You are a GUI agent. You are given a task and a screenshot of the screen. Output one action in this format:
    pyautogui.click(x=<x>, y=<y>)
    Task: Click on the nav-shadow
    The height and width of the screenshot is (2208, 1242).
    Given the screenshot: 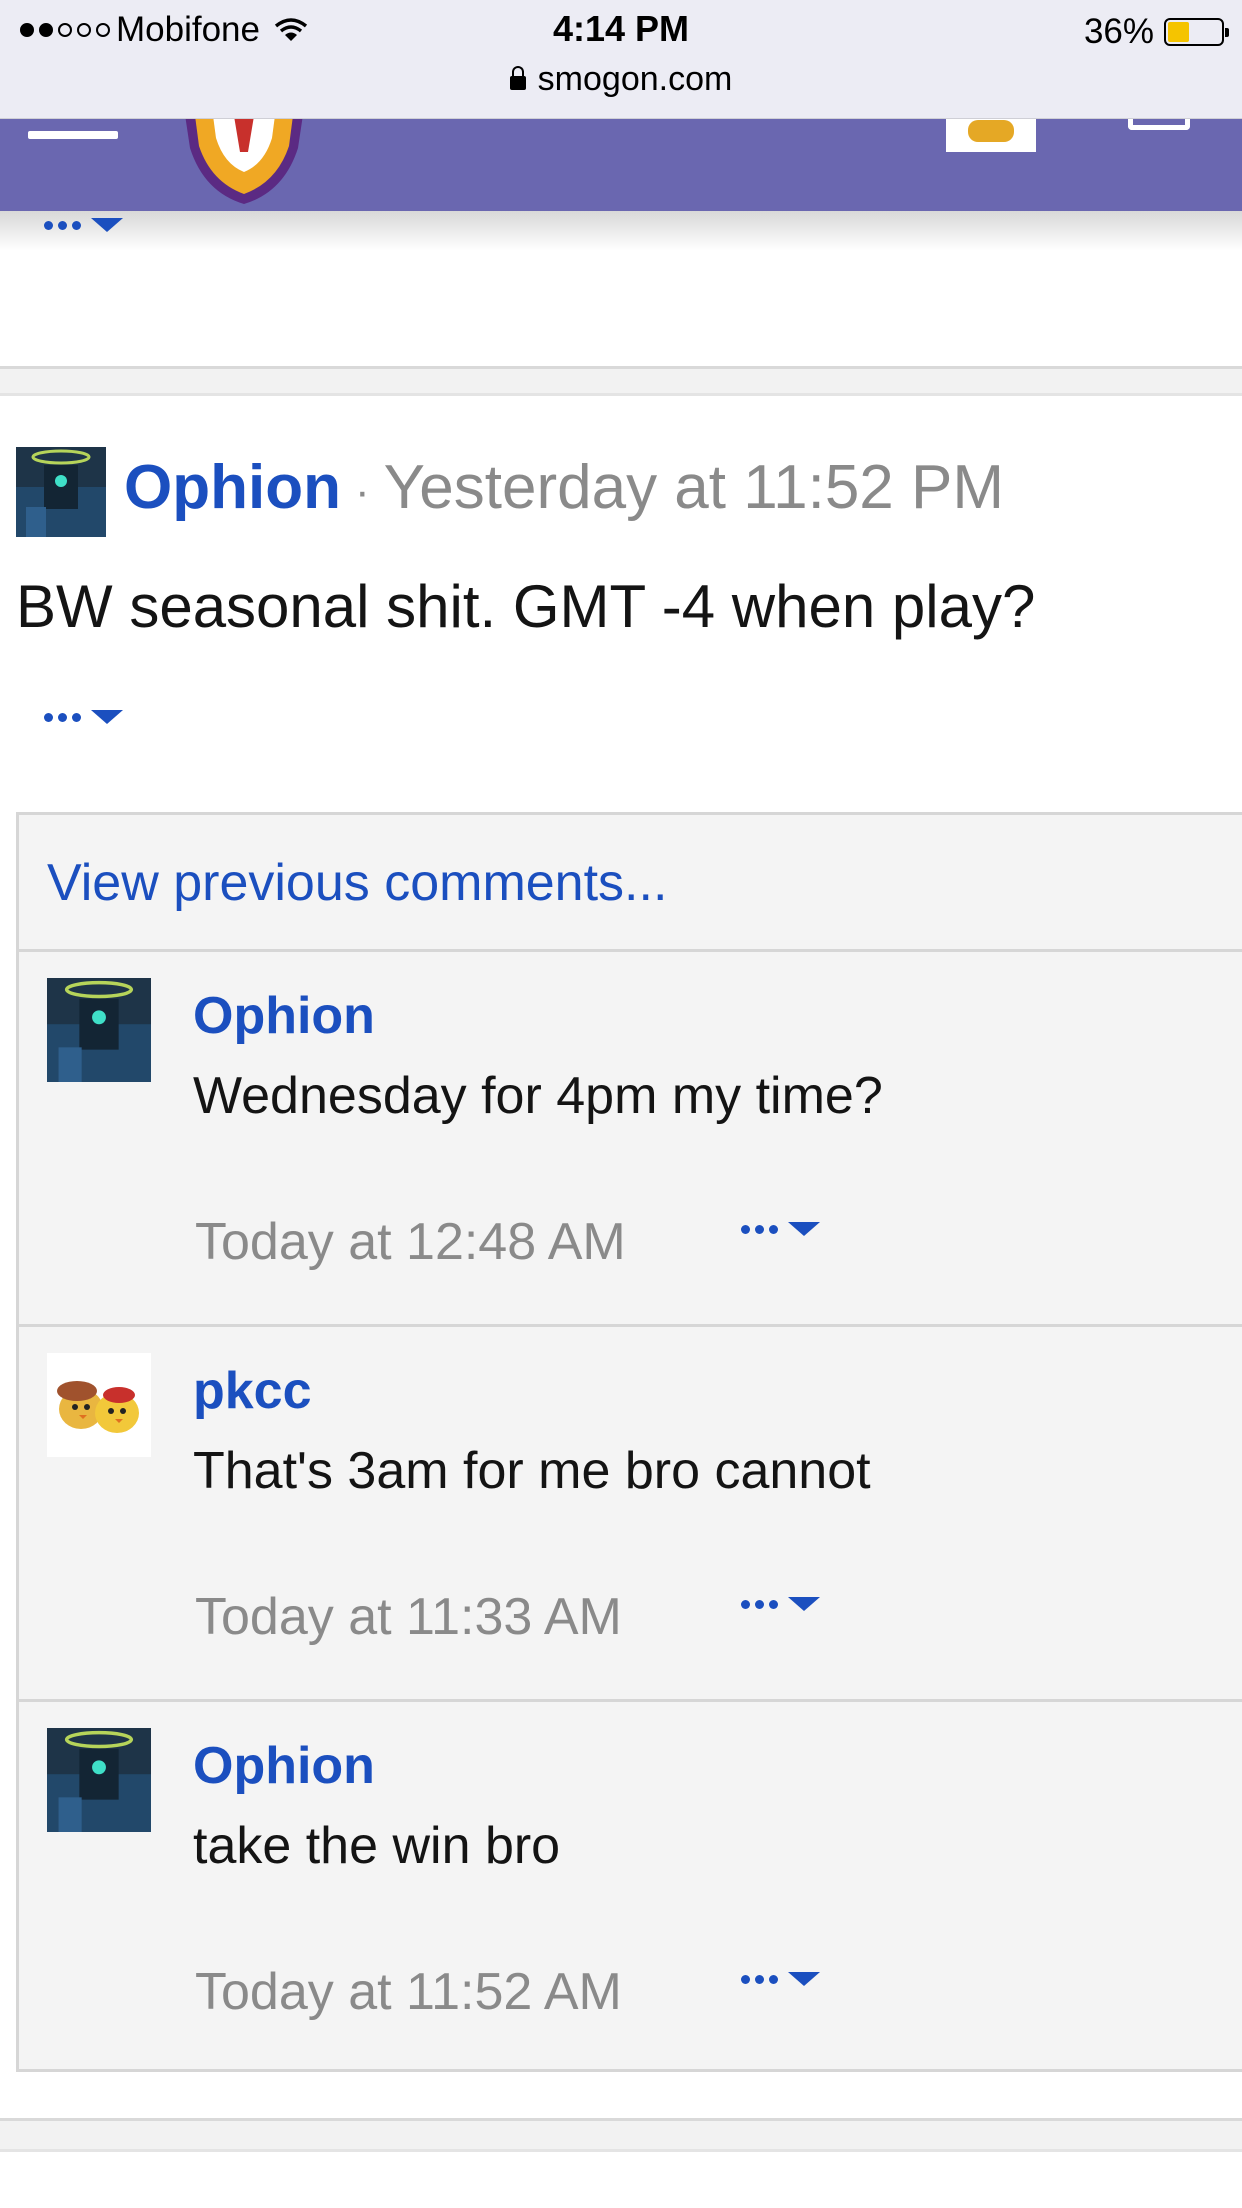 What is the action you would take?
    pyautogui.click(x=621, y=231)
    